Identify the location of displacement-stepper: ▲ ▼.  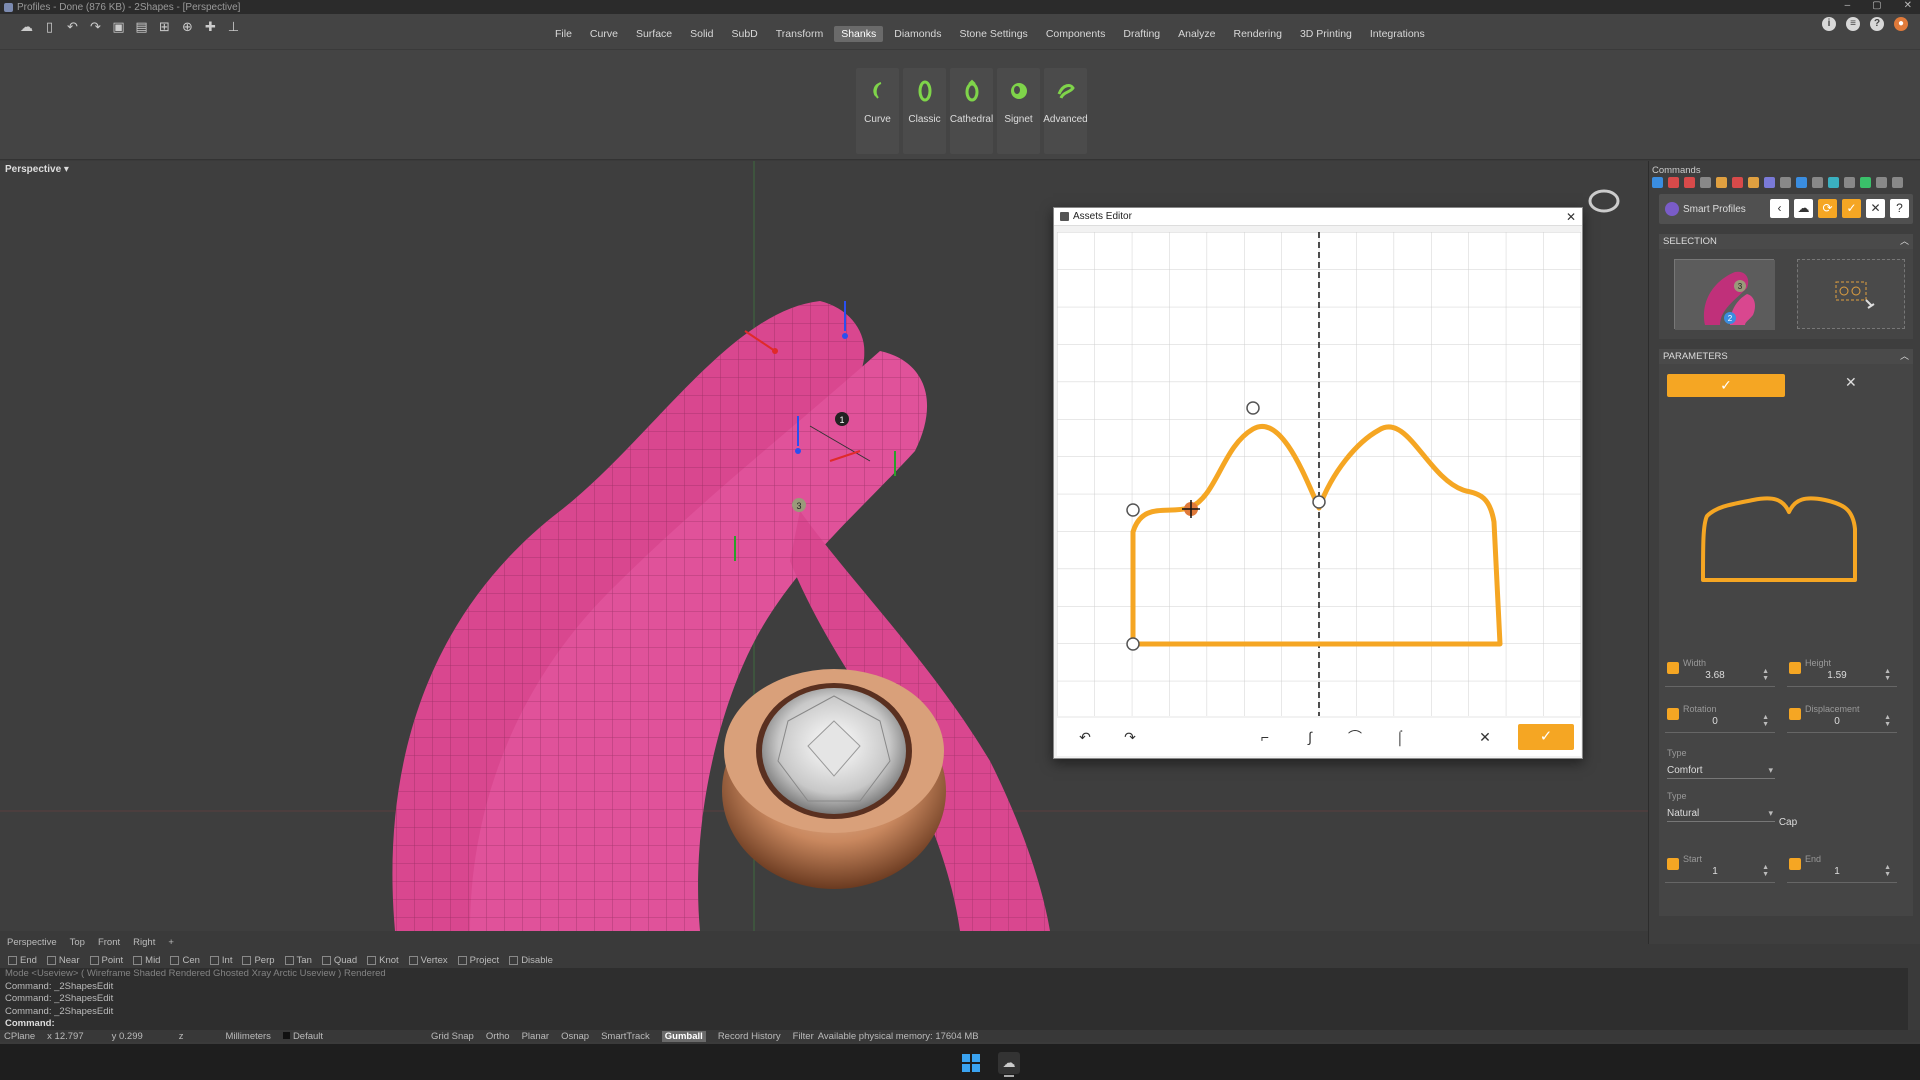
(1887, 721).